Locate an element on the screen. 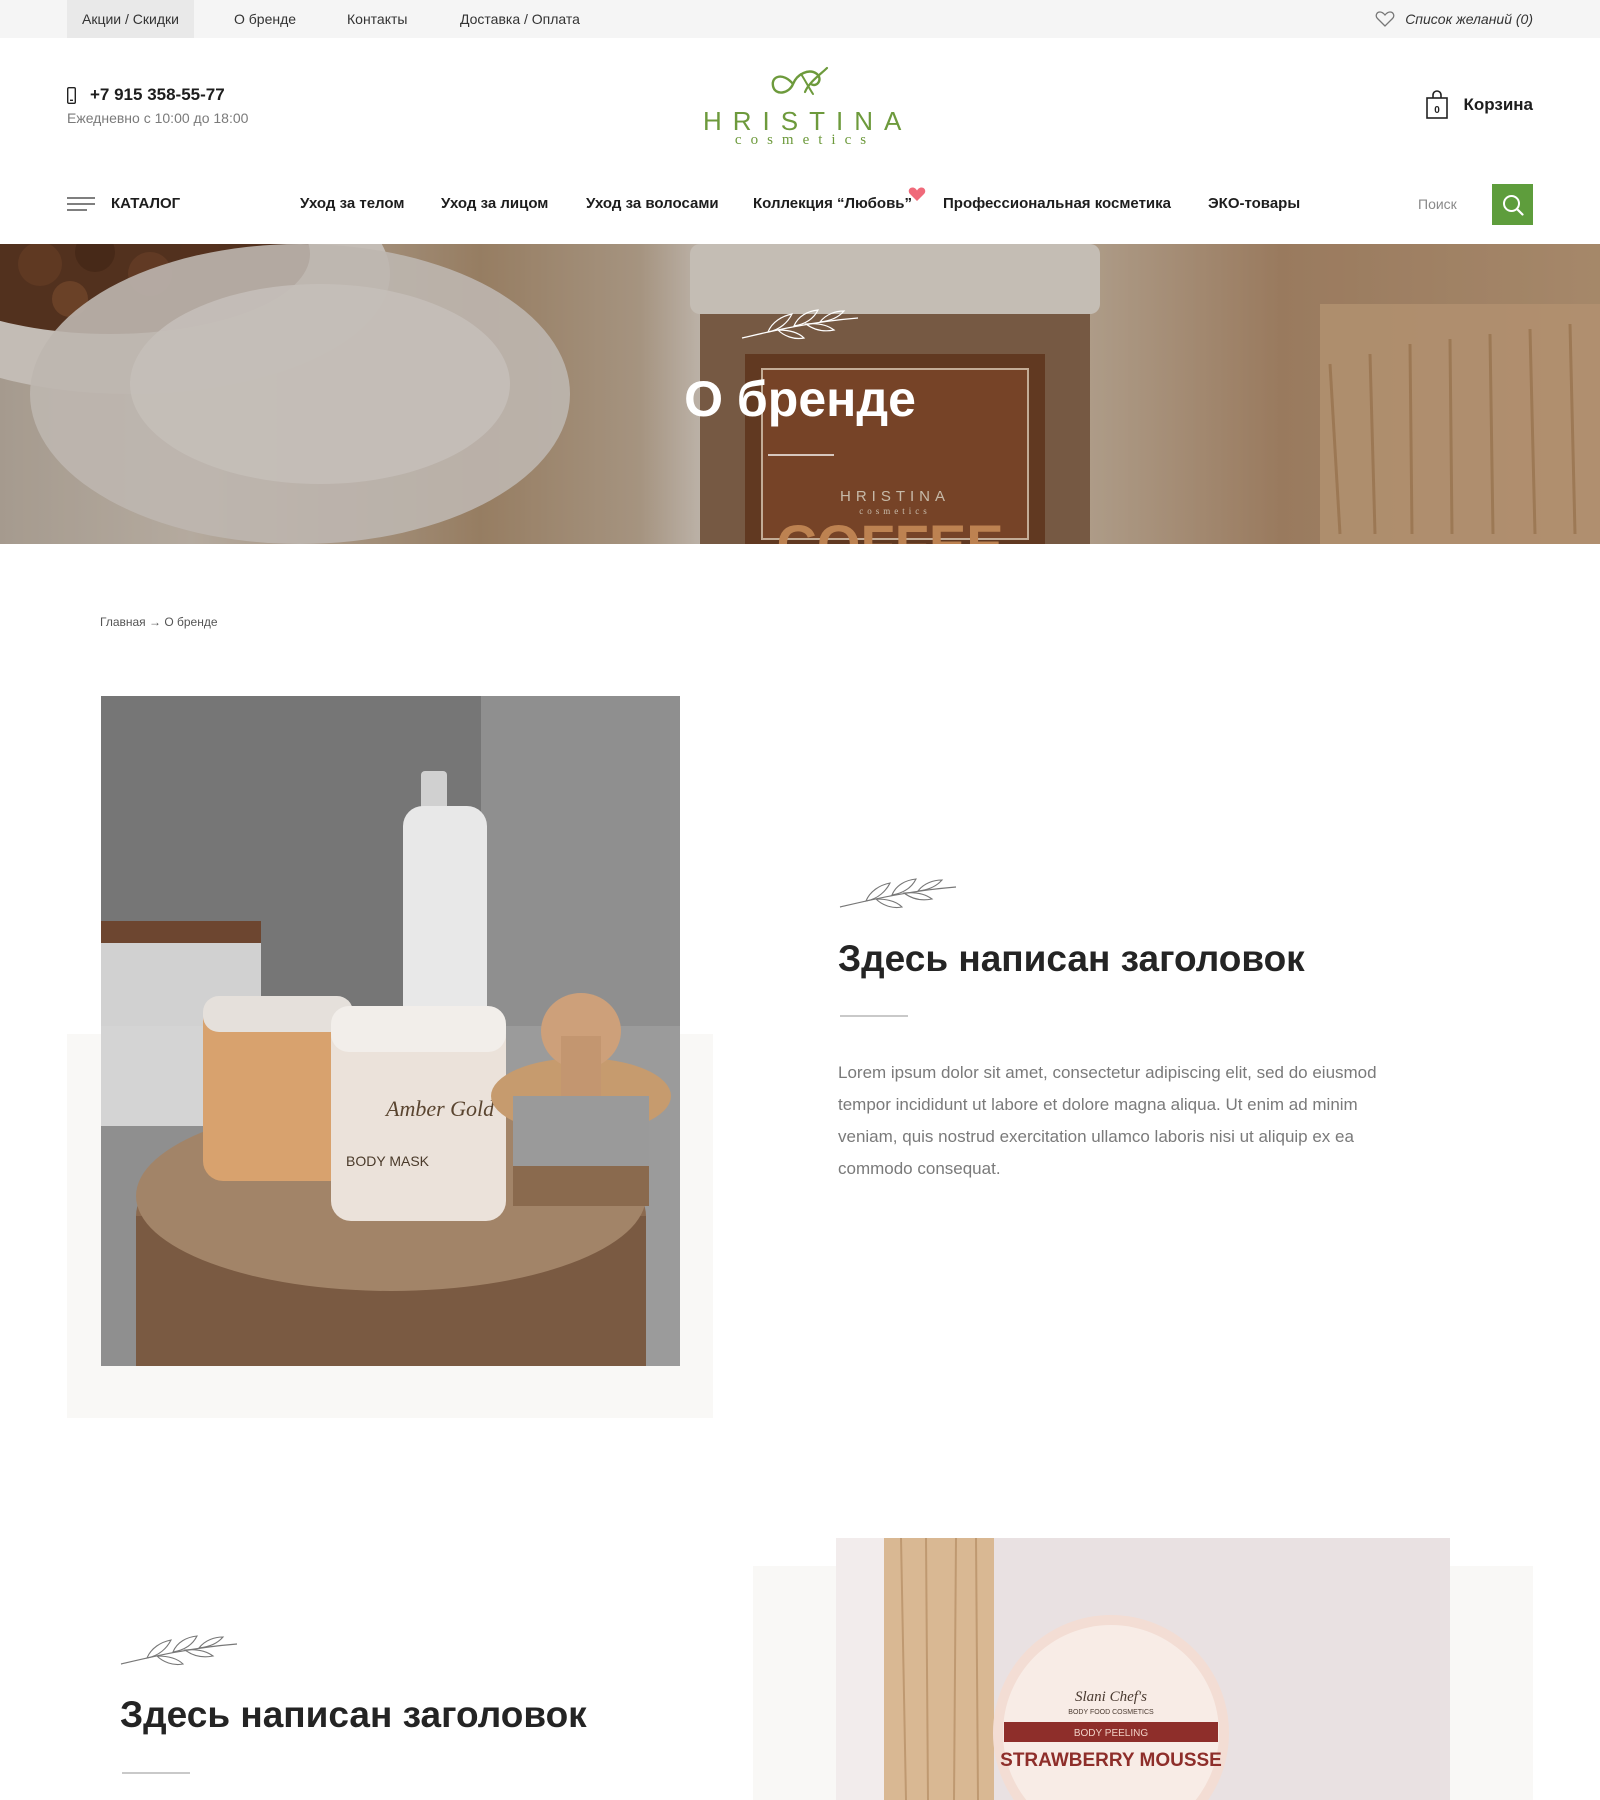 The height and width of the screenshot is (1800, 1600). logo-subtext: cosmetics is located at coordinates (805, 140).